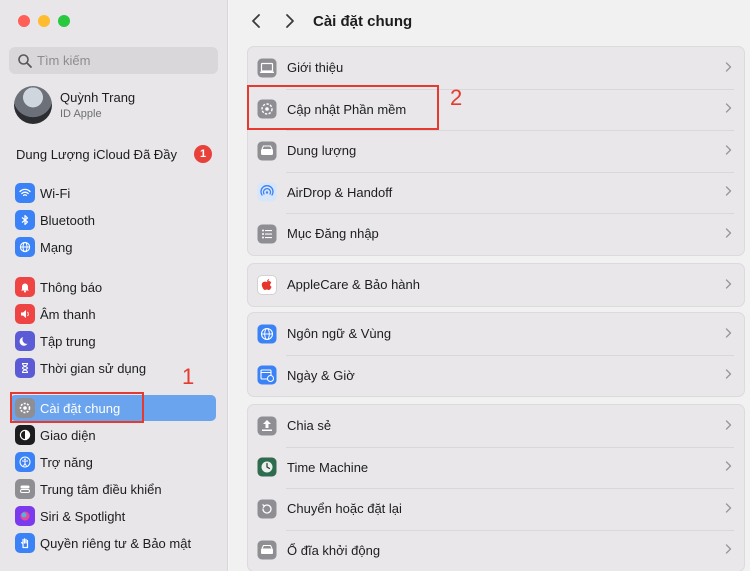 The height and width of the screenshot is (571, 750). I want to click on settings-row-airdrop: AirDrop & Handoff, so click(496, 192).